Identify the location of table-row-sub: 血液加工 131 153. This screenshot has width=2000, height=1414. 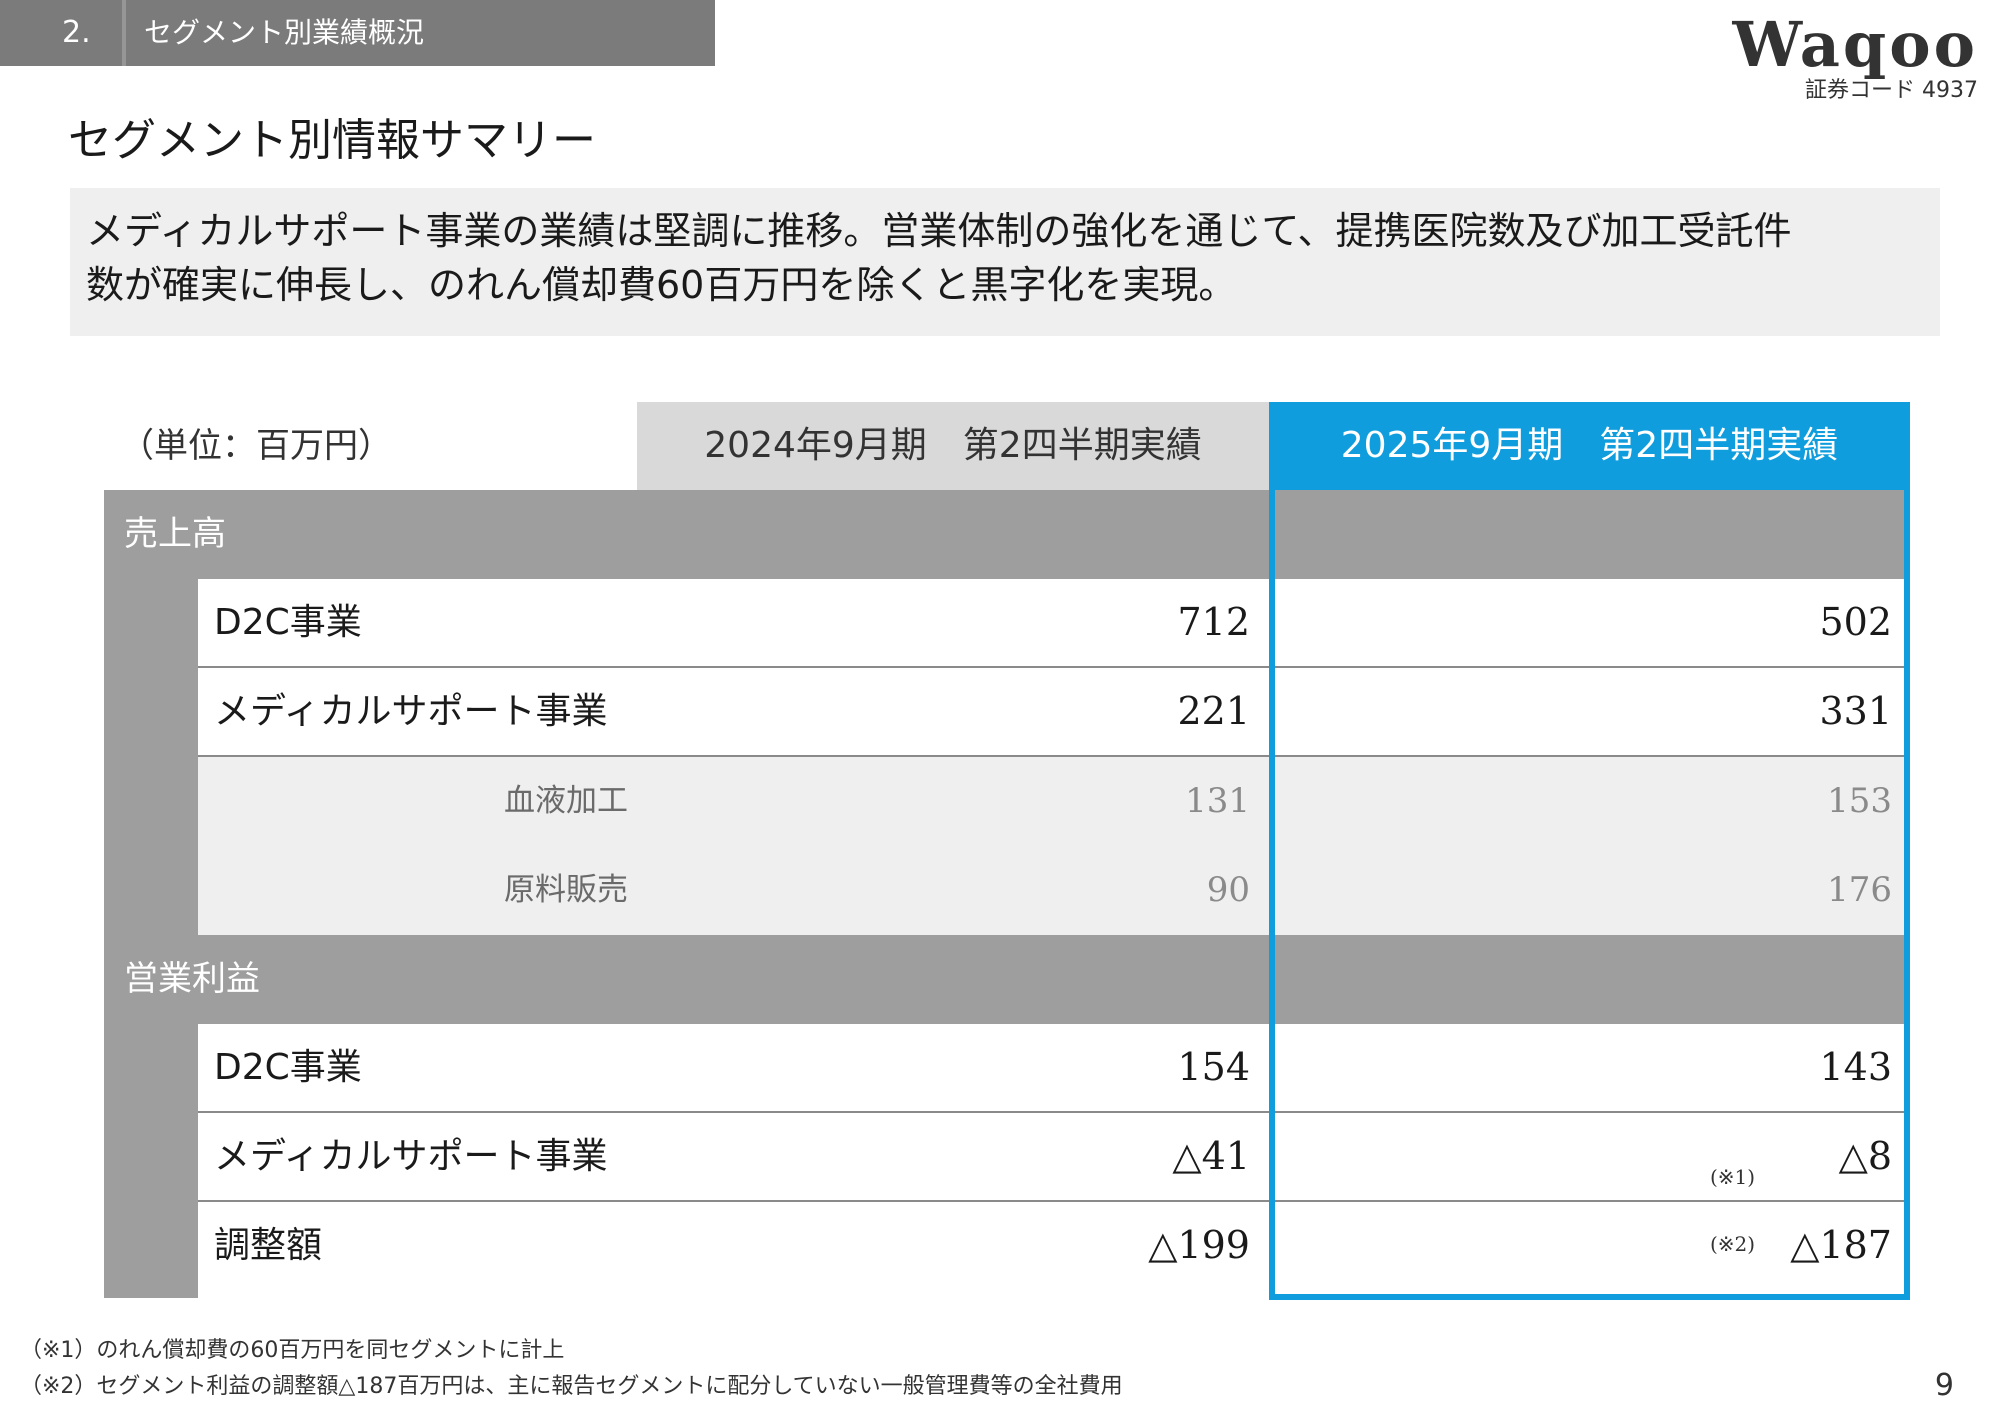
(1054, 801).